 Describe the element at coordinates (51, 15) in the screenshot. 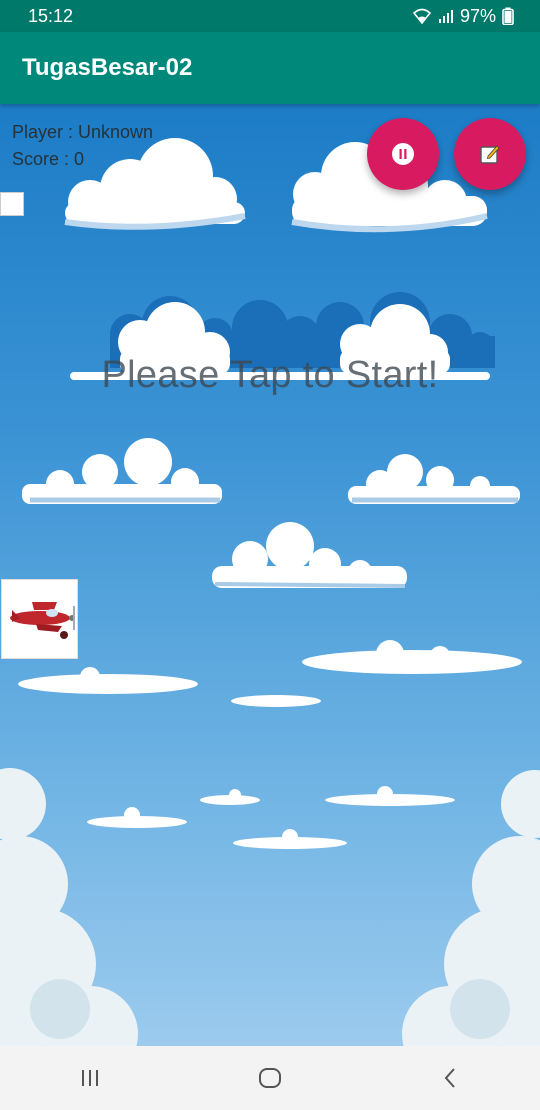

I see `status-time: 15:12` at that location.